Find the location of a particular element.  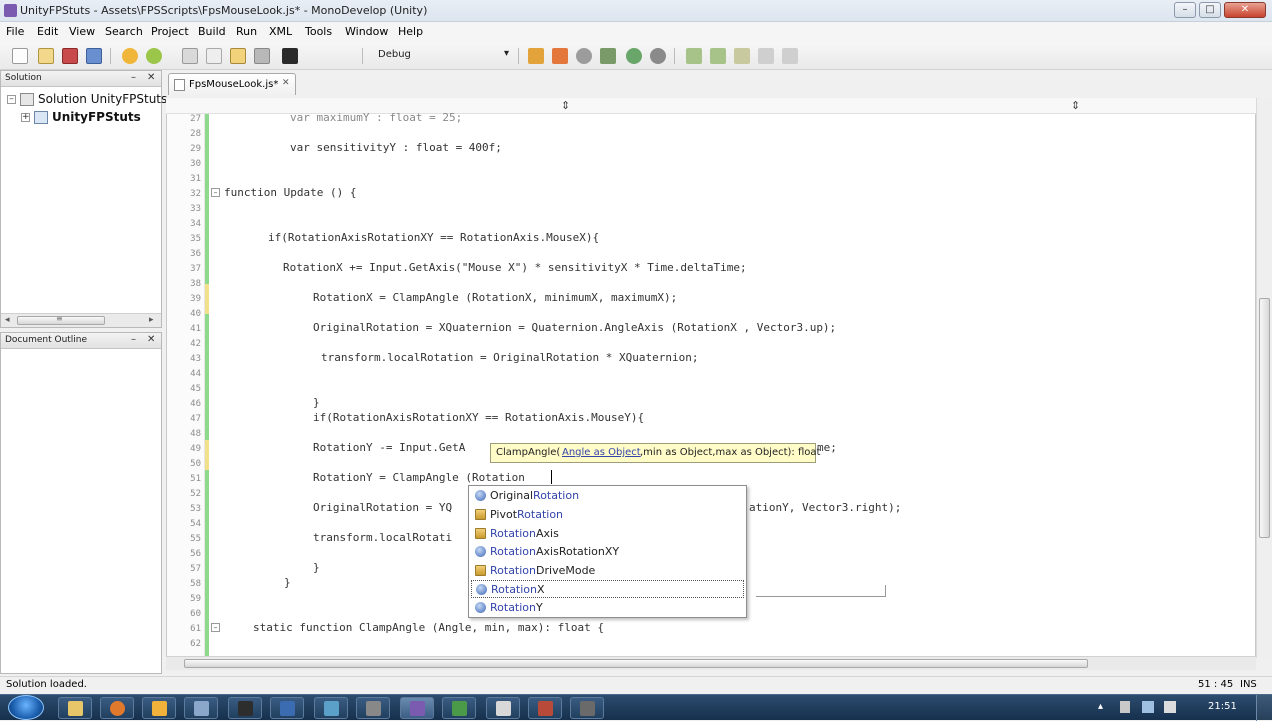

code-line-53-start: OriginalRotation = YQ is located at coordinates (383, 507).